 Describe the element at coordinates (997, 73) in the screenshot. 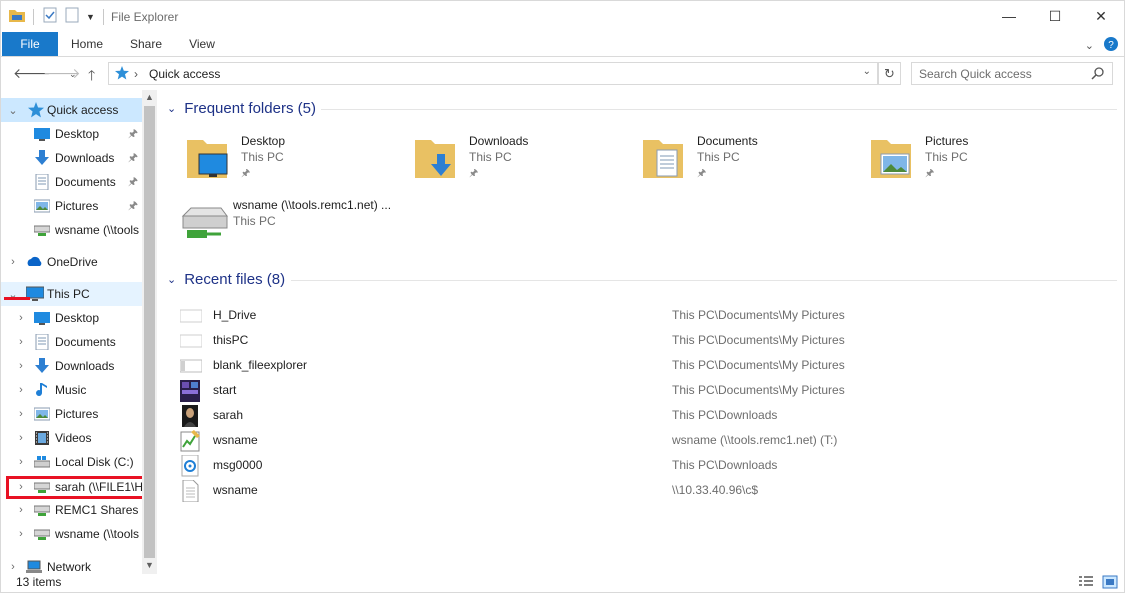

I see `search-input` at that location.